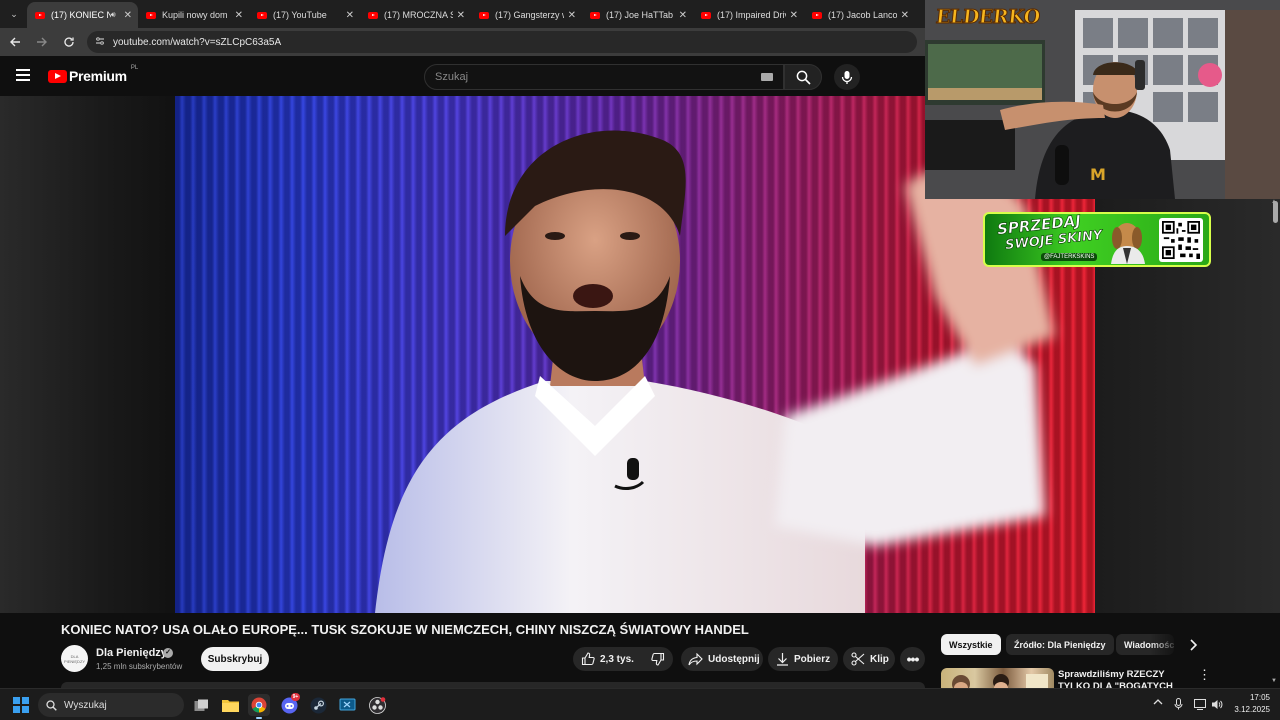  Describe the element at coordinates (767, 77) in the screenshot. I see `keyboard-icon` at that location.